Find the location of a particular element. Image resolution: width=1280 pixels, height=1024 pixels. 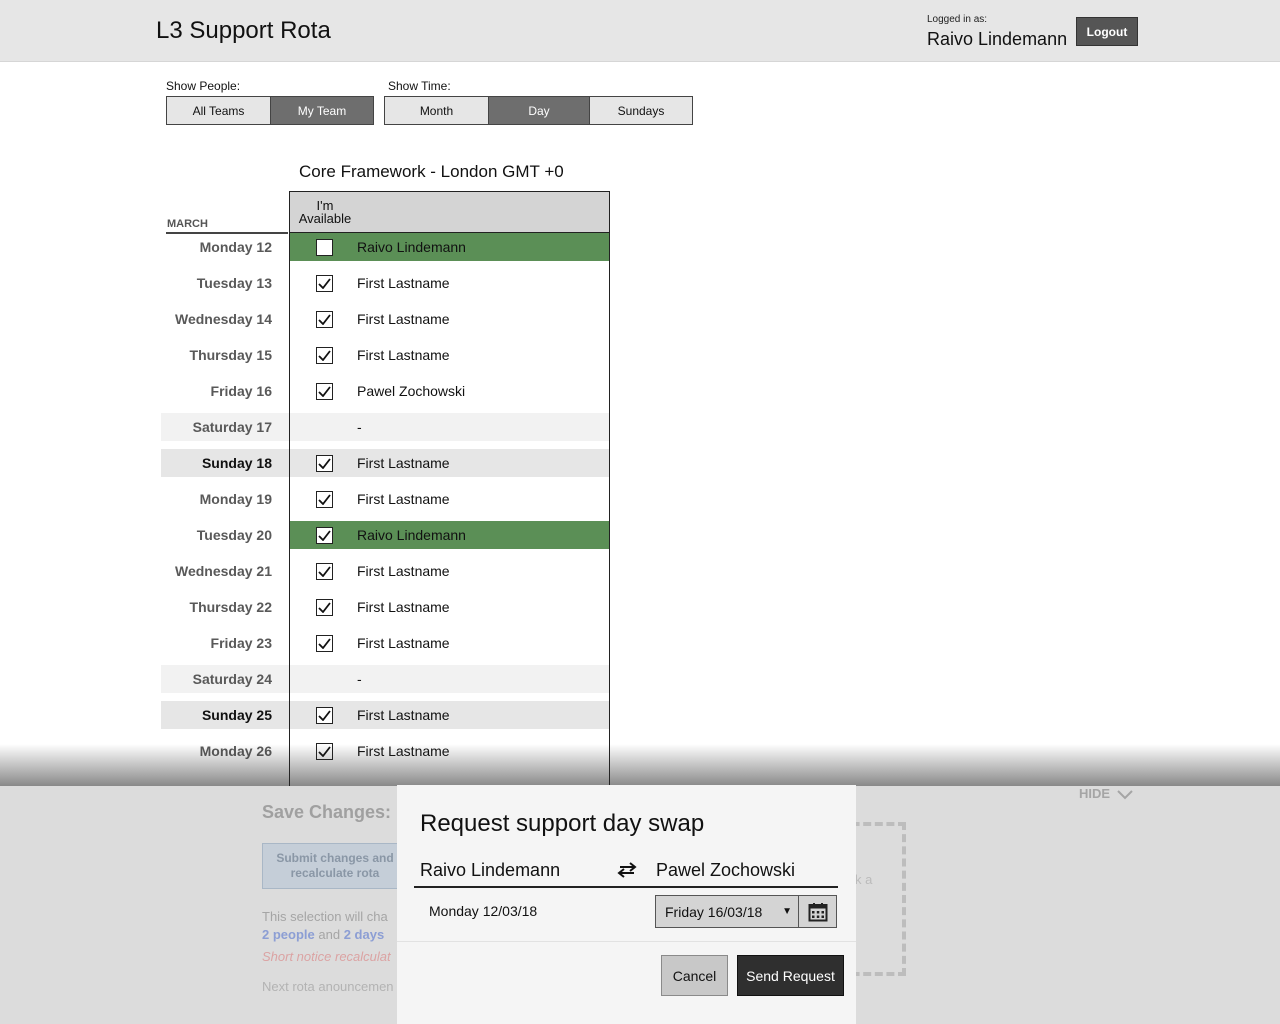

rota-row: Sunday 25 First Lastname is located at coordinates (385, 719).